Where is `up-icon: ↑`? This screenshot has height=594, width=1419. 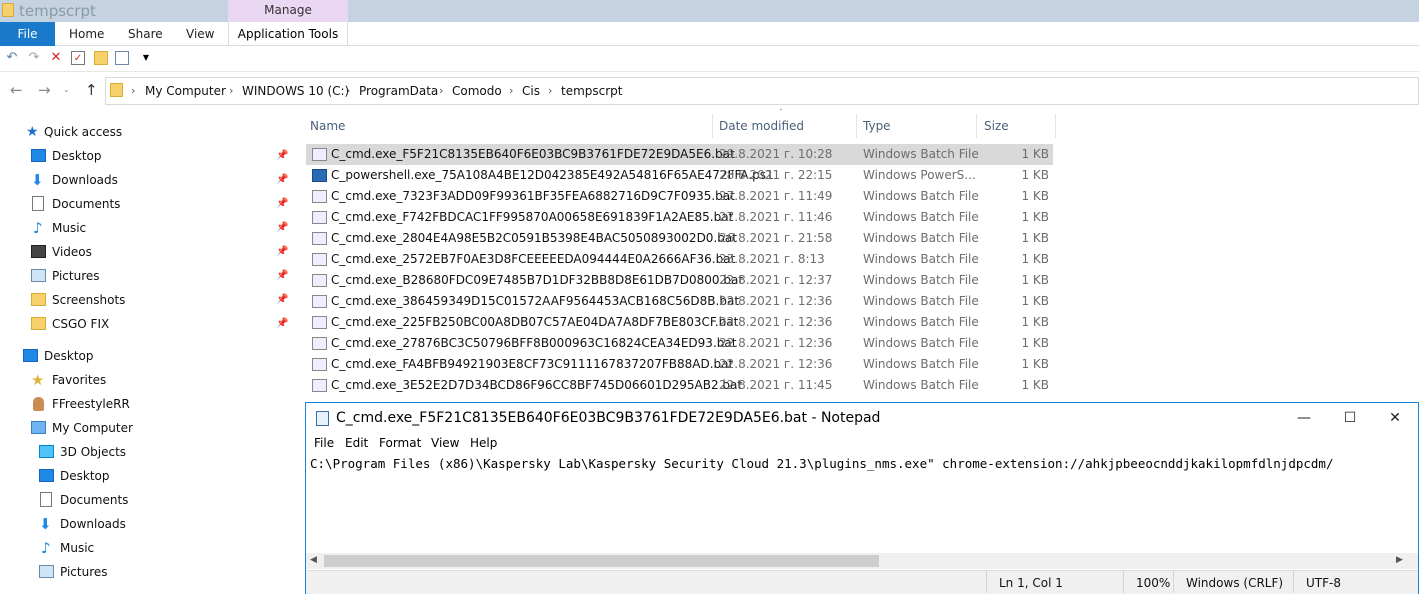
up-icon: ↑ is located at coordinates (91, 90).